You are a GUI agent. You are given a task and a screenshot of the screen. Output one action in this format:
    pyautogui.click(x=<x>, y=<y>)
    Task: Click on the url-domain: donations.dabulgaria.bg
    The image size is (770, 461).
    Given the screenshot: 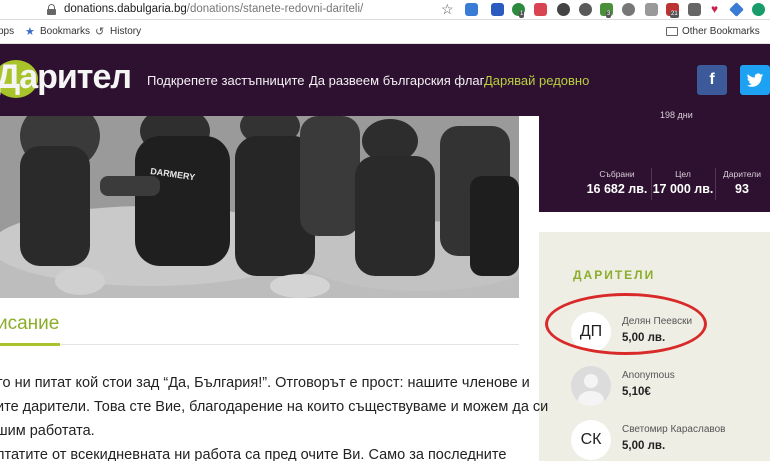 What is the action you would take?
    pyautogui.click(x=125, y=9)
    